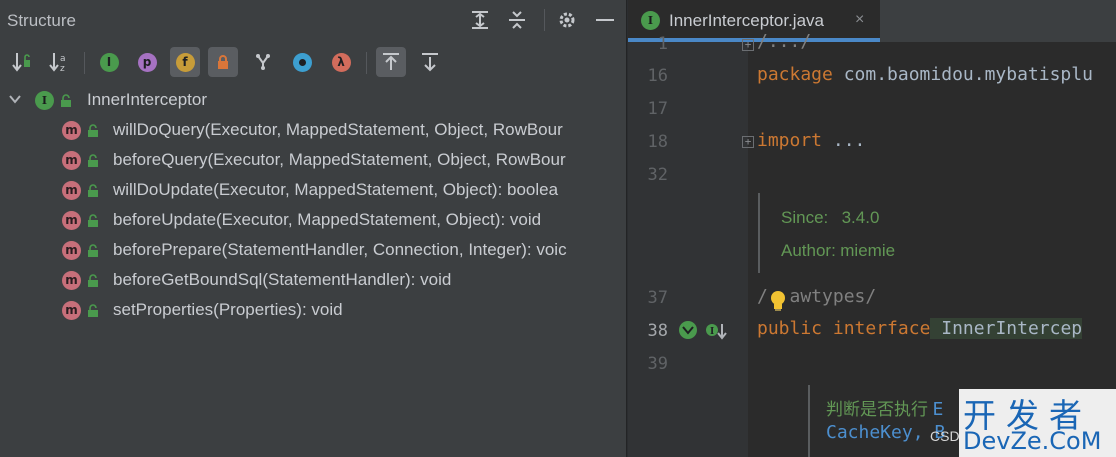 The width and height of the screenshot is (1116, 457). I want to click on folded-header: /.../, so click(784, 41).